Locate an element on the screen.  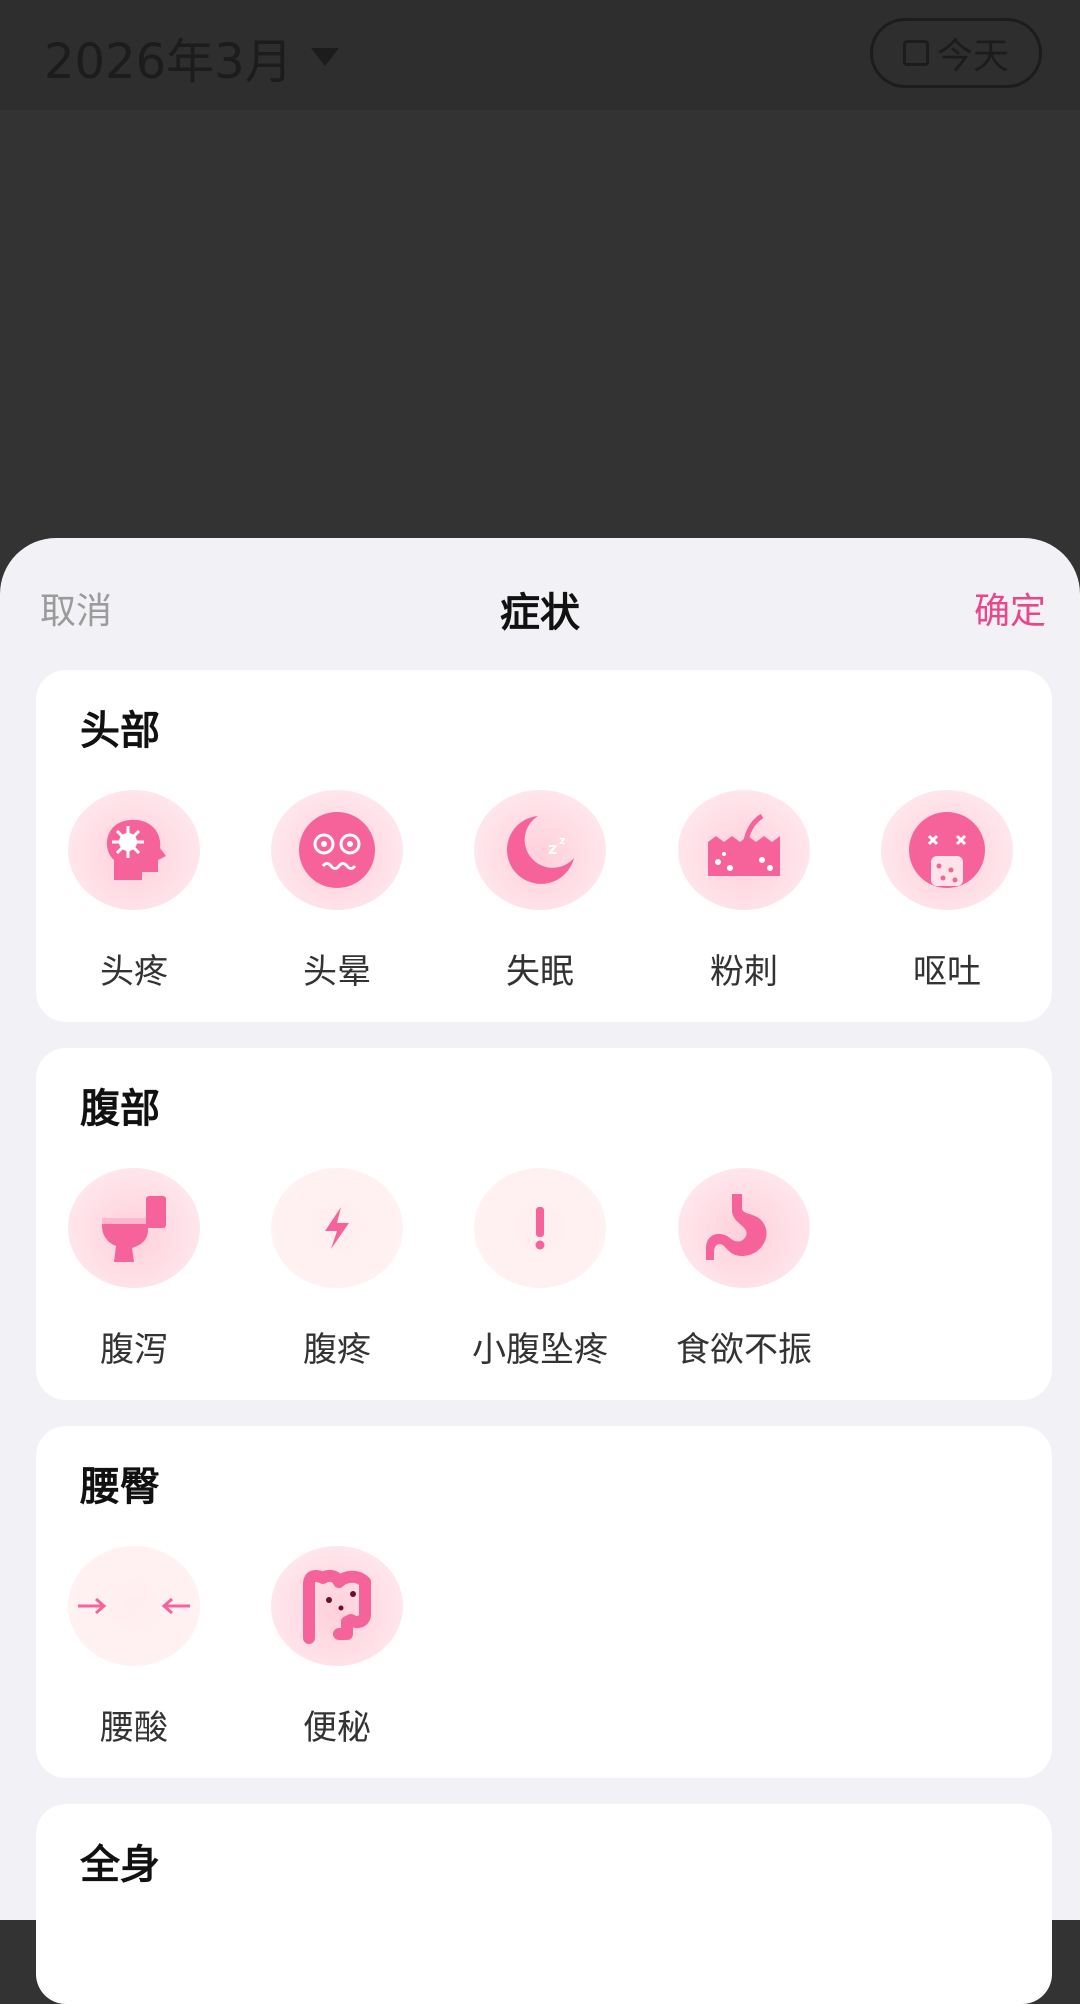
symptom-label: 头疼 is located at coordinates (134, 972).